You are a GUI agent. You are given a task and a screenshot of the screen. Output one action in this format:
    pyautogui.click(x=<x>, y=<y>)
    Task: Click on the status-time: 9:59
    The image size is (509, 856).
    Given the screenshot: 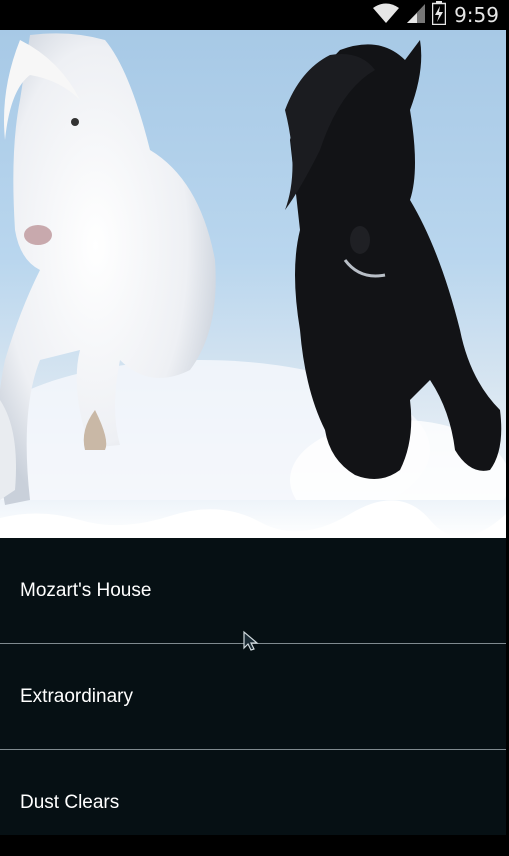 What is the action you would take?
    pyautogui.click(x=476, y=15)
    